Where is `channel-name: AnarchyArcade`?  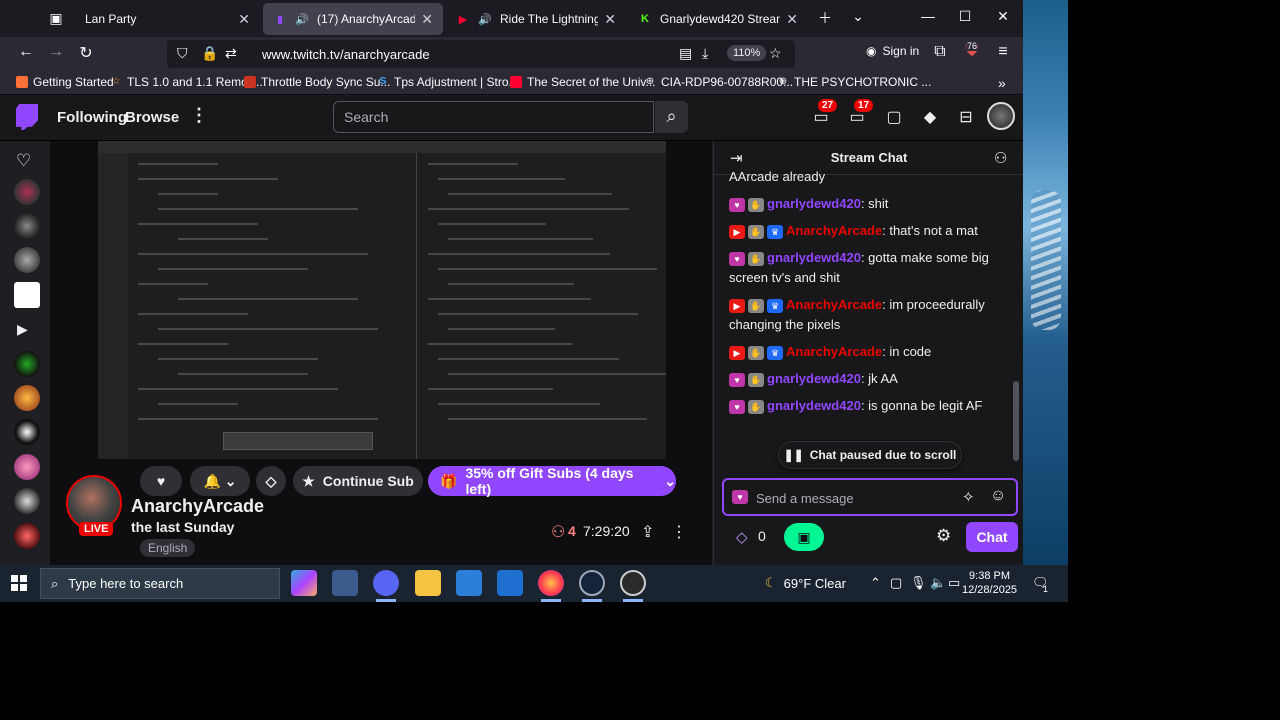 channel-name: AnarchyArcade is located at coordinates (197, 506).